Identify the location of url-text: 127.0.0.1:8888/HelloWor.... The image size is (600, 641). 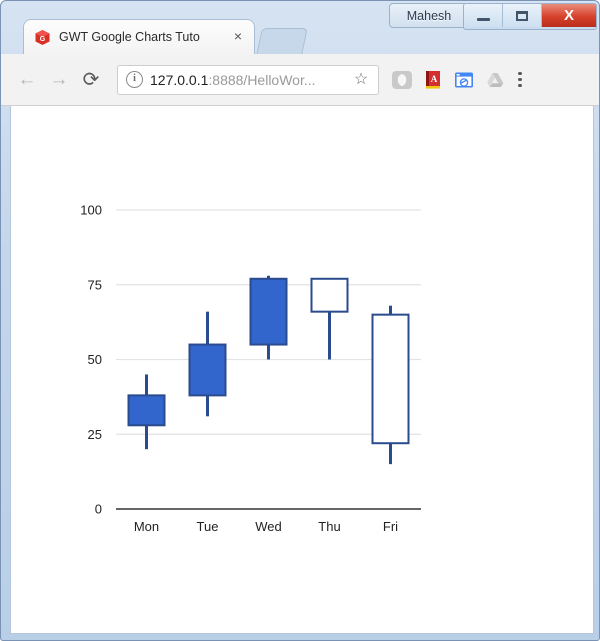
(251, 80).